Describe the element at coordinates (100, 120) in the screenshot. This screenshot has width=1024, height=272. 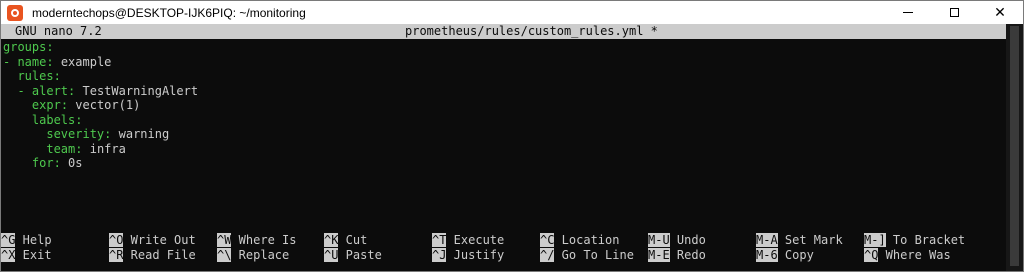
I see `editor-line: labels:` at that location.